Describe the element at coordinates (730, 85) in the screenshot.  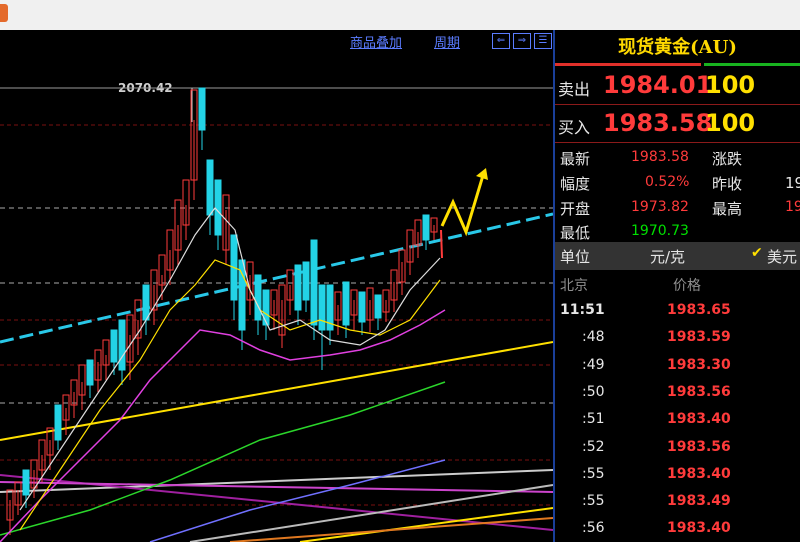
I see `sell-volume: 100` at that location.